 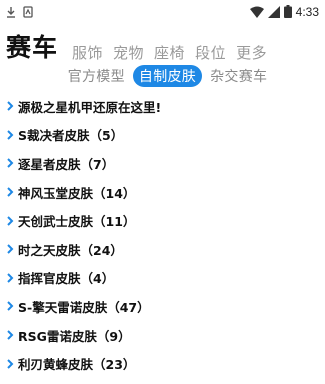 I want to click on list-item-label: S-擎天雷诺皮肤（47）, so click(x=84, y=307).